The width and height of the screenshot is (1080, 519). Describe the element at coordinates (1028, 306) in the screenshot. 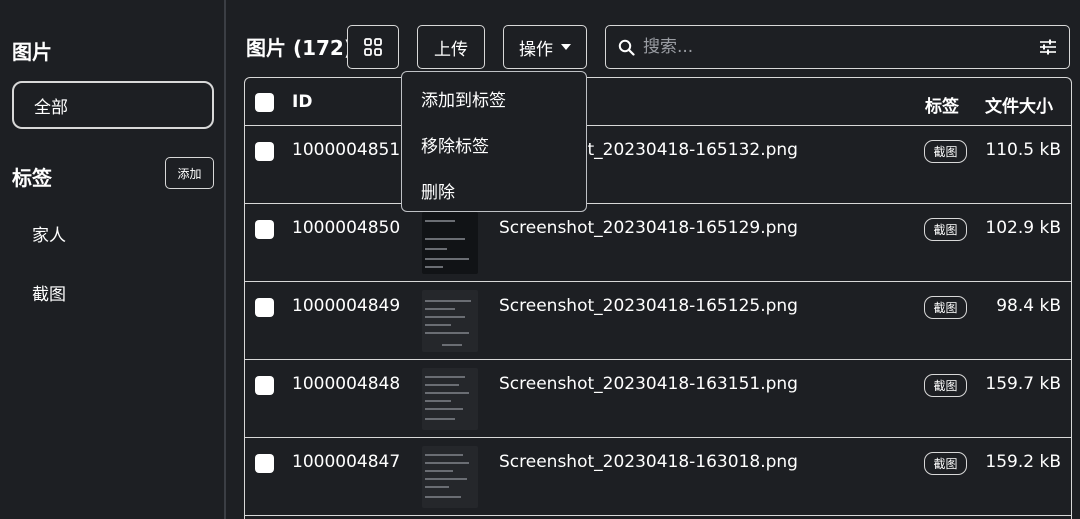

I see `row-size: 98.4 kB` at that location.